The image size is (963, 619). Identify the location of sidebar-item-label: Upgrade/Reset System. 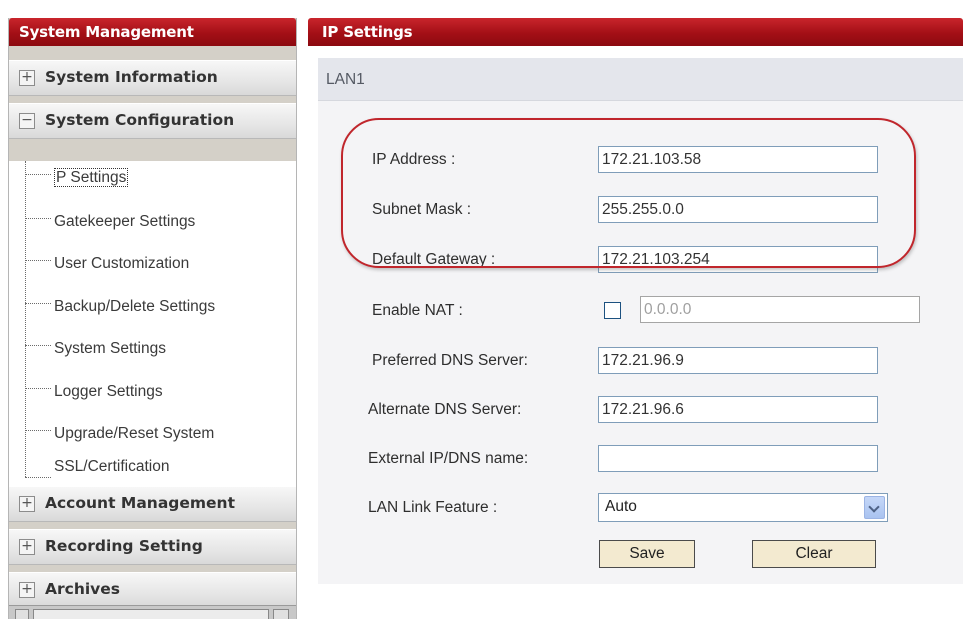
(134, 433).